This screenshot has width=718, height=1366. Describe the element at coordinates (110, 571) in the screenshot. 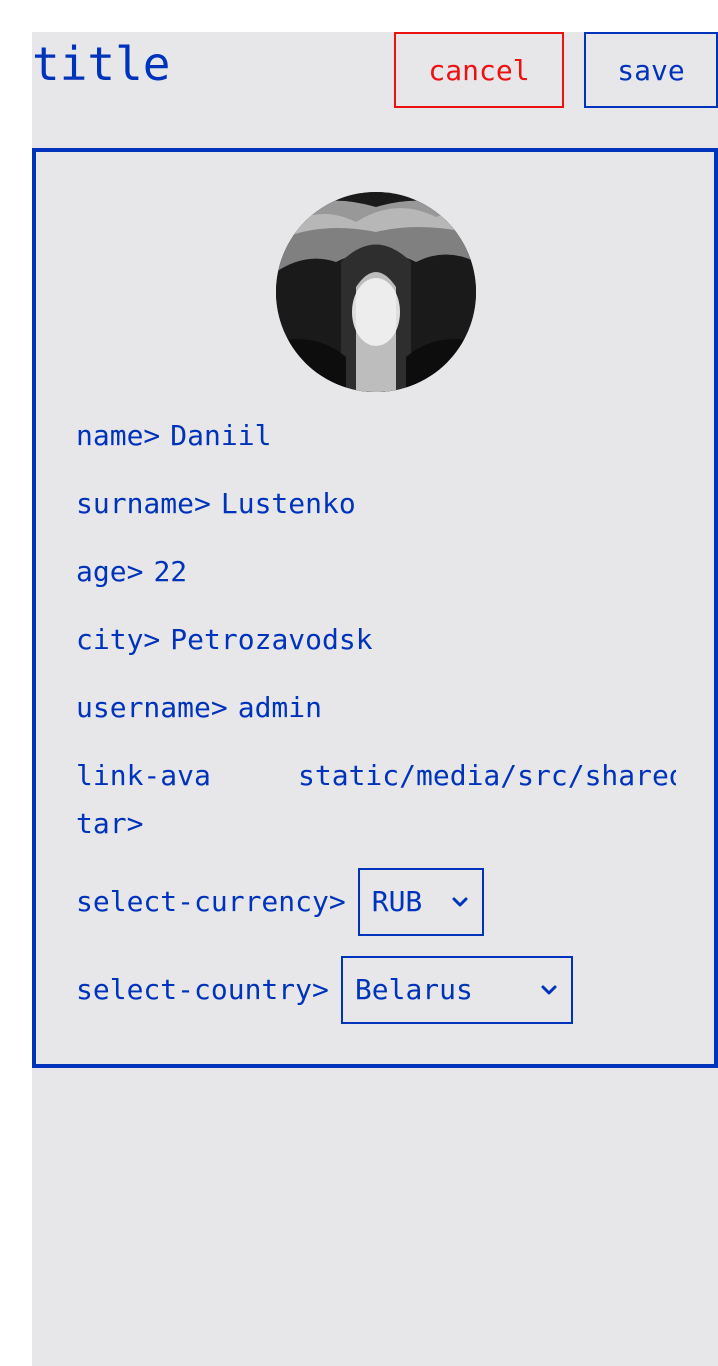

I see `age-label: age>` at that location.